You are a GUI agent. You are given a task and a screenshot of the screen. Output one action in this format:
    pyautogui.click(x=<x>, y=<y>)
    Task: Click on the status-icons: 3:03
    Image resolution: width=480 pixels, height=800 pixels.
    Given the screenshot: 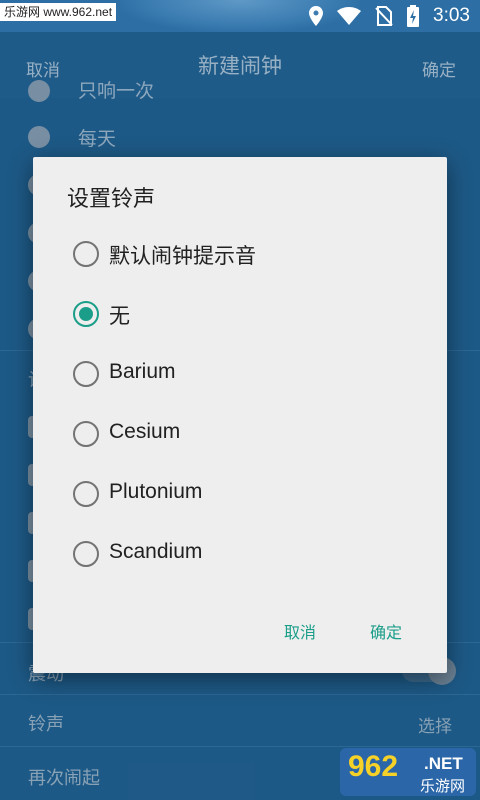 What is the action you would take?
    pyautogui.click(x=389, y=16)
    